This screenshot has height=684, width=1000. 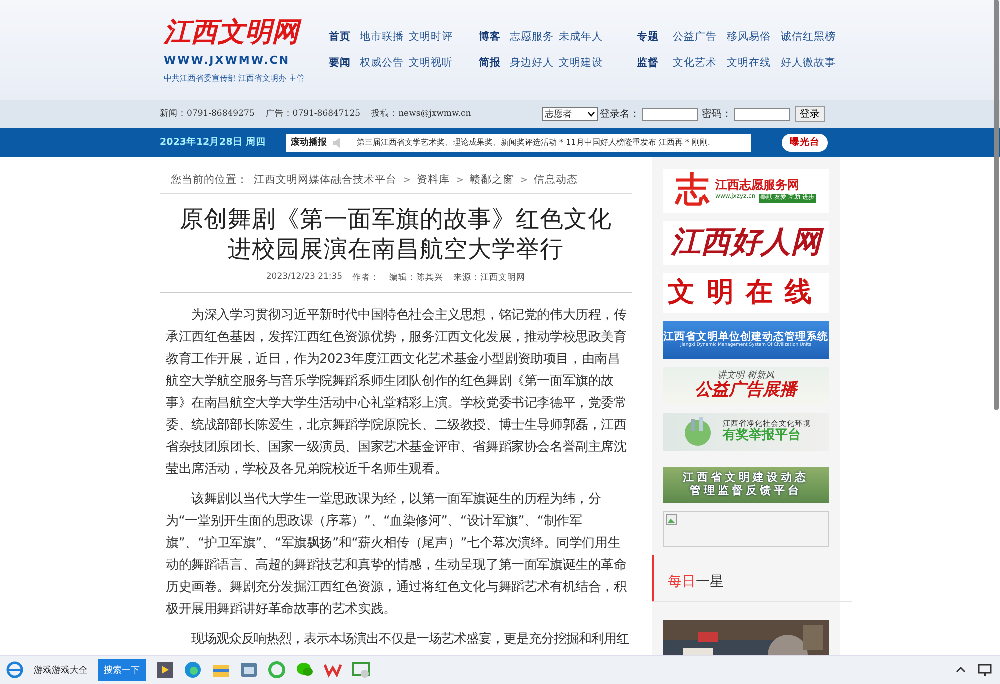 What do you see at coordinates (304, 278) in the screenshot?
I see `article-meta: 2023/12/23 21:35` at bounding box center [304, 278].